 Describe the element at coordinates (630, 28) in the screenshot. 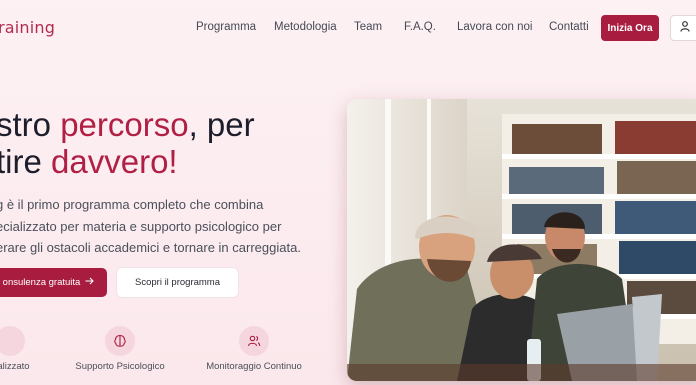

I see `start-now-button: Inizia Ora` at that location.